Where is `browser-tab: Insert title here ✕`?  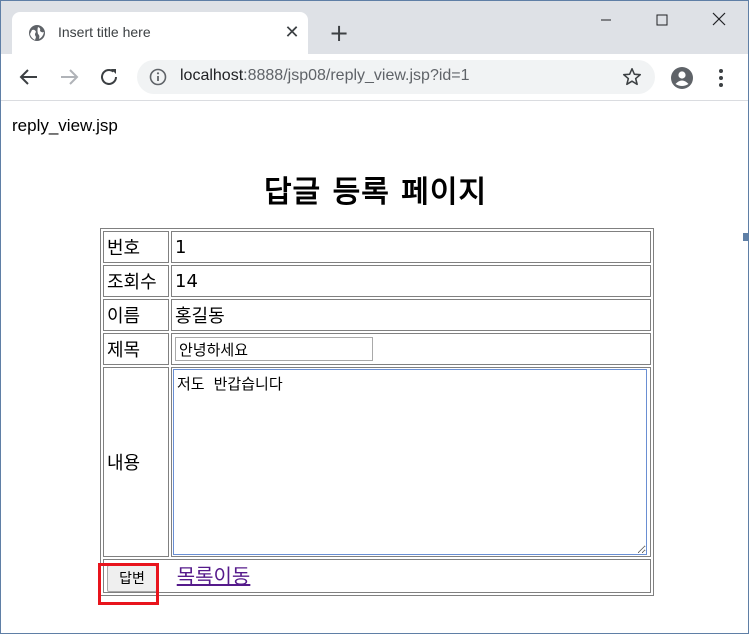
browser-tab: Insert title here ✕ is located at coordinates (160, 33).